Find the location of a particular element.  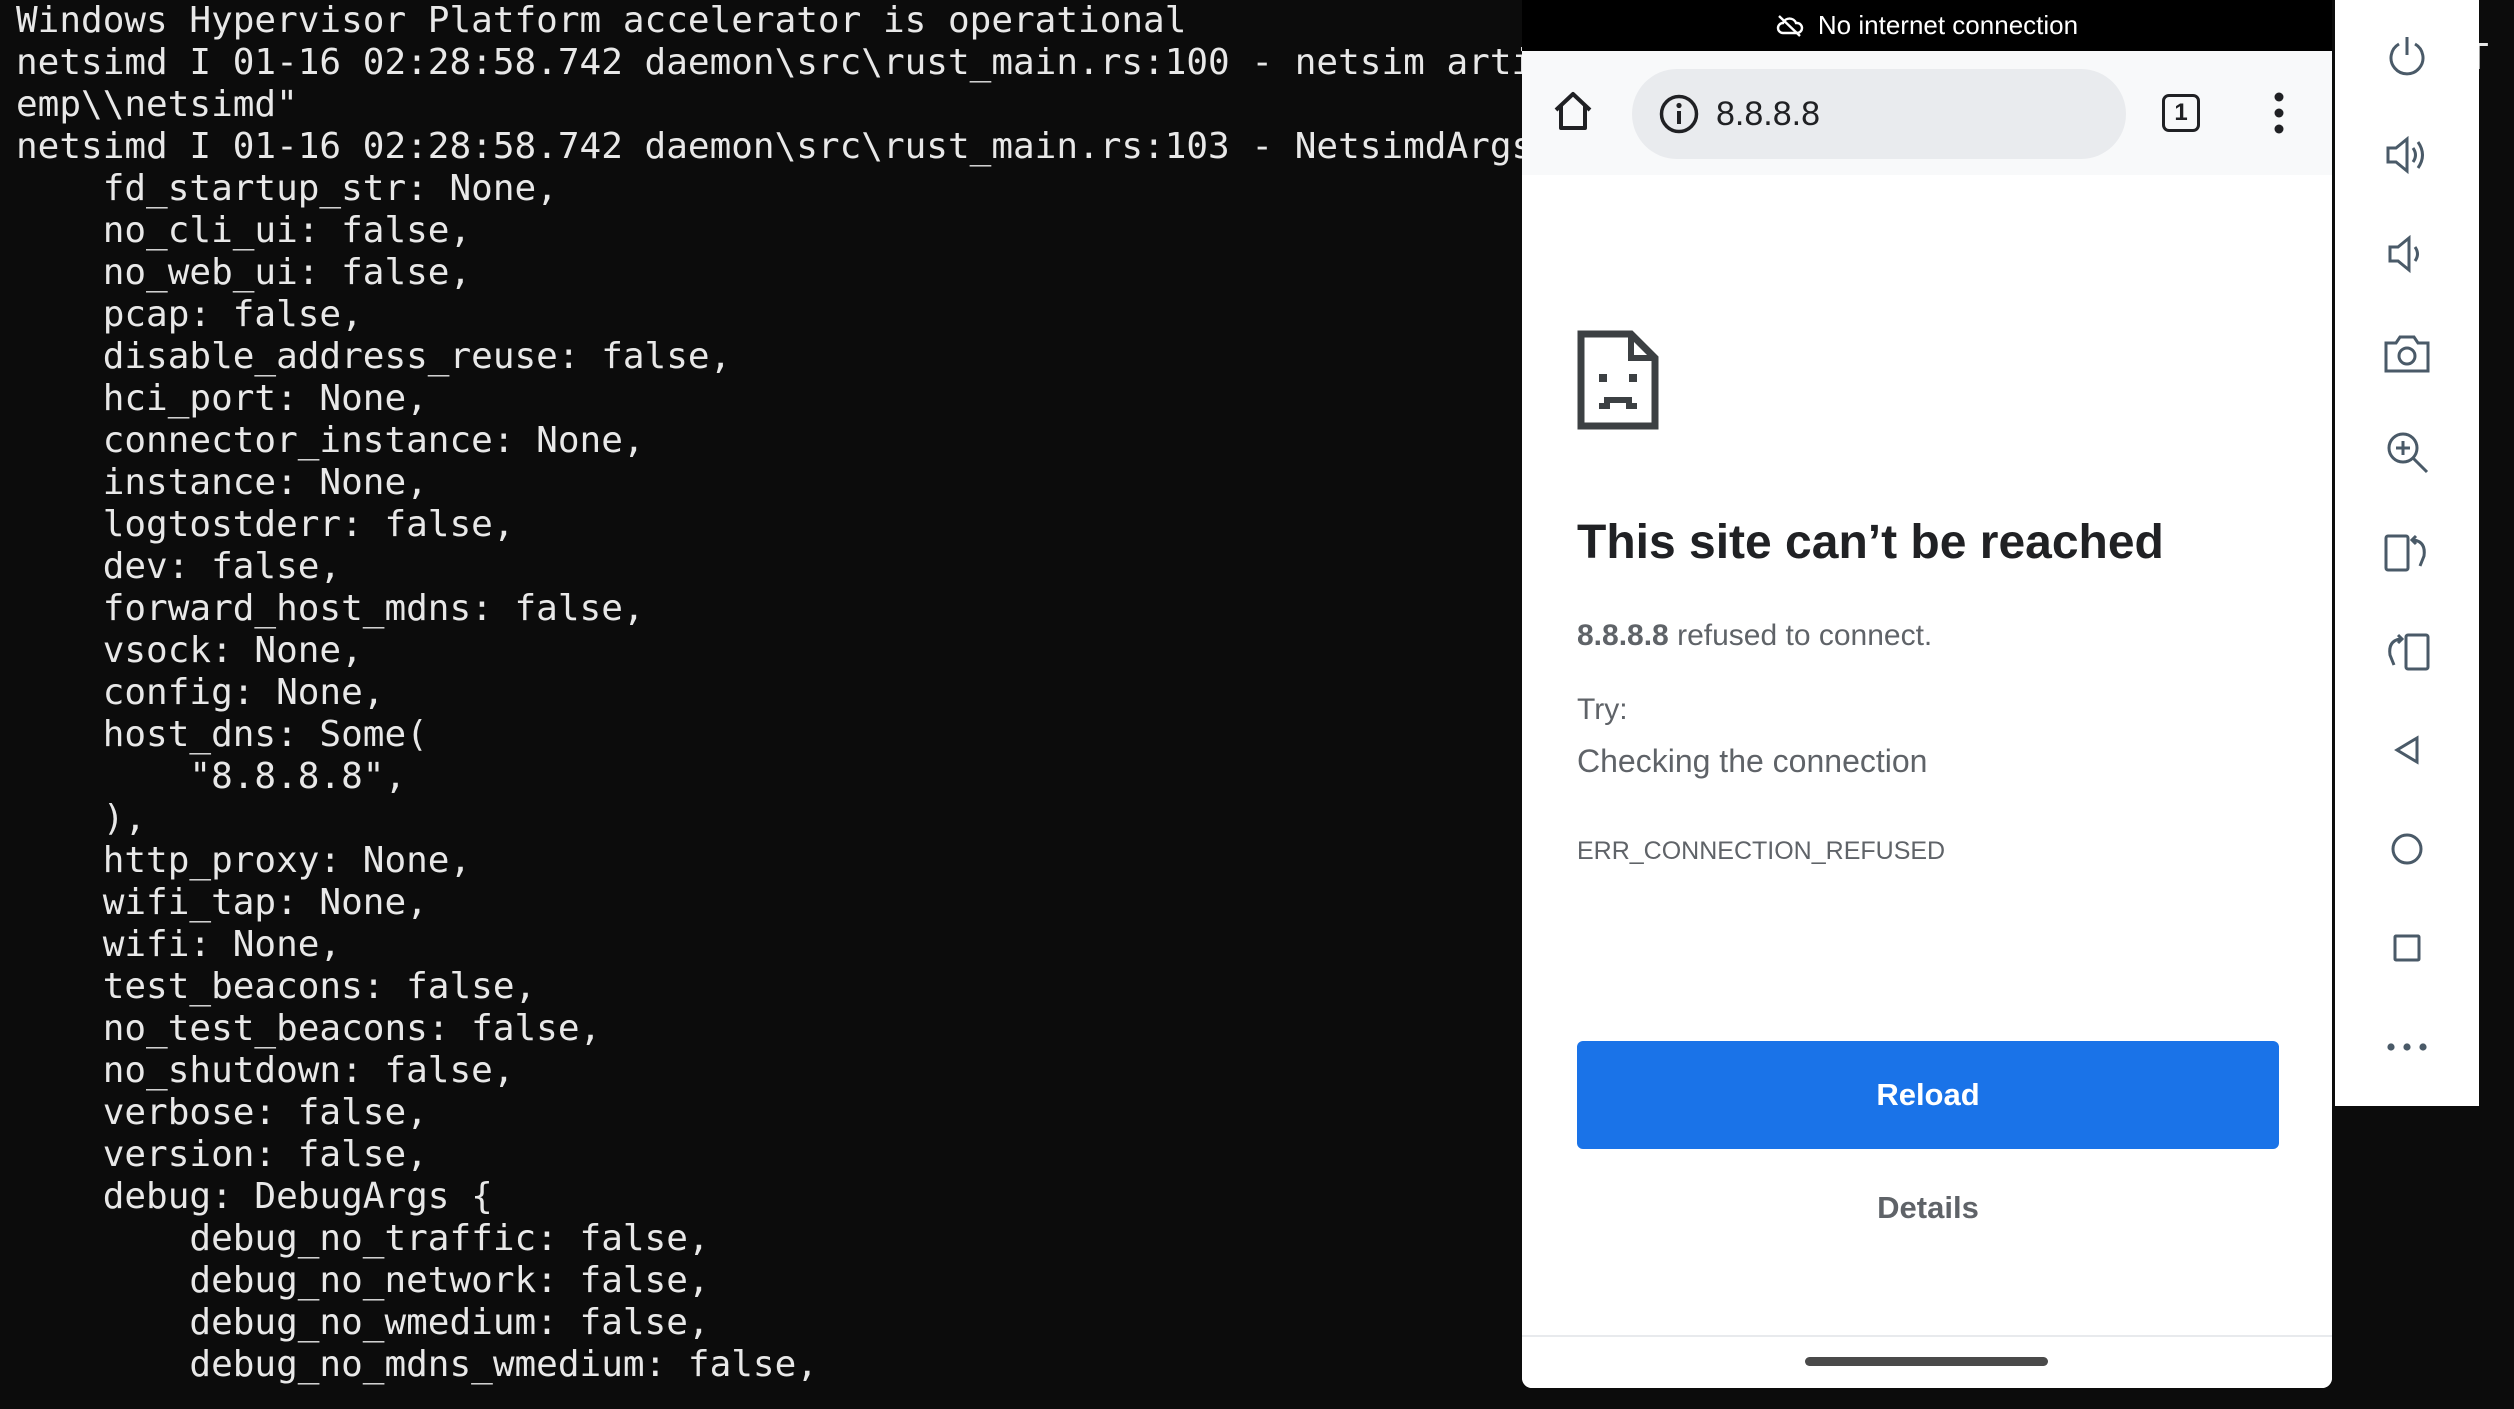

gesture-handle is located at coordinates (1926, 1361).